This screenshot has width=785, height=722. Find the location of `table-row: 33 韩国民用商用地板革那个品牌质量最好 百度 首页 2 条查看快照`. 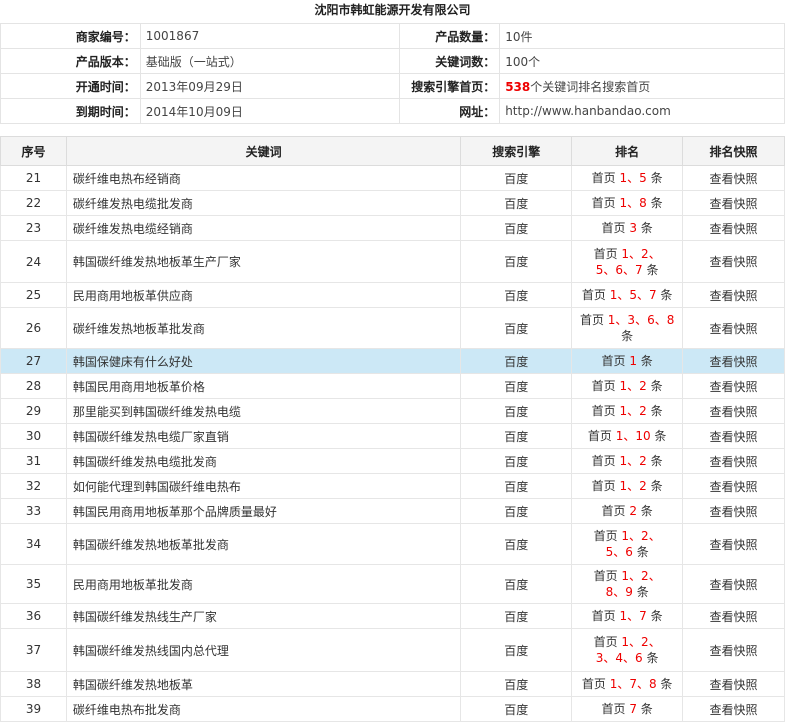

table-row: 33 韩国民用商用地板革那个品牌质量最好 百度 首页 2 条查看快照 is located at coordinates (392, 511).